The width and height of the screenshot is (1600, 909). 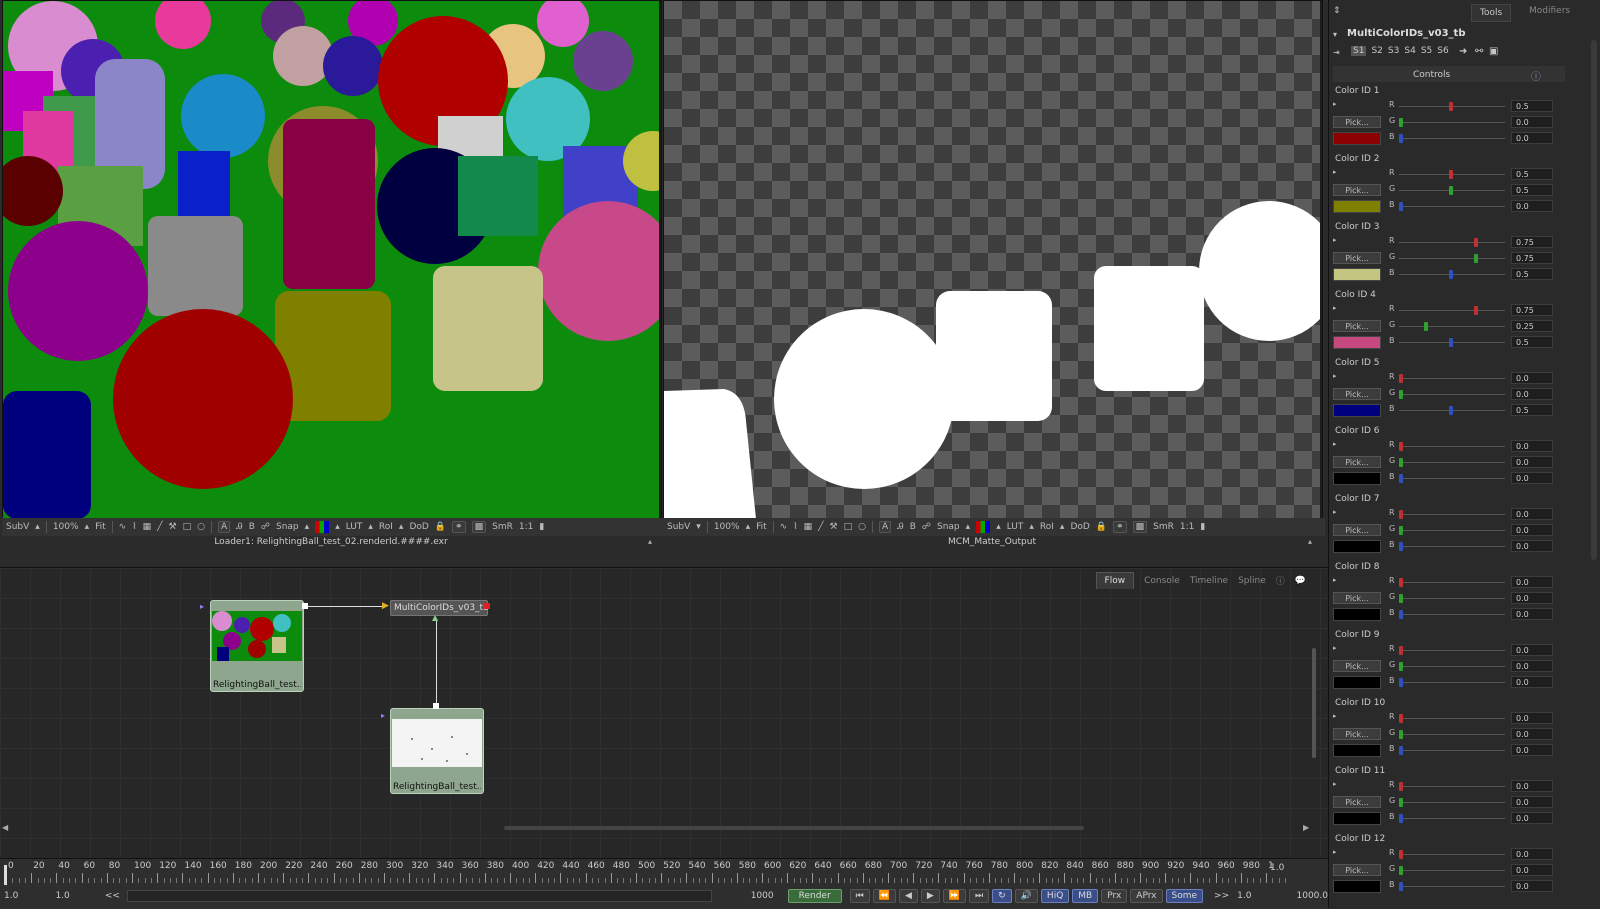 I want to click on last-frame-icon: ⏭, so click(x=979, y=896).